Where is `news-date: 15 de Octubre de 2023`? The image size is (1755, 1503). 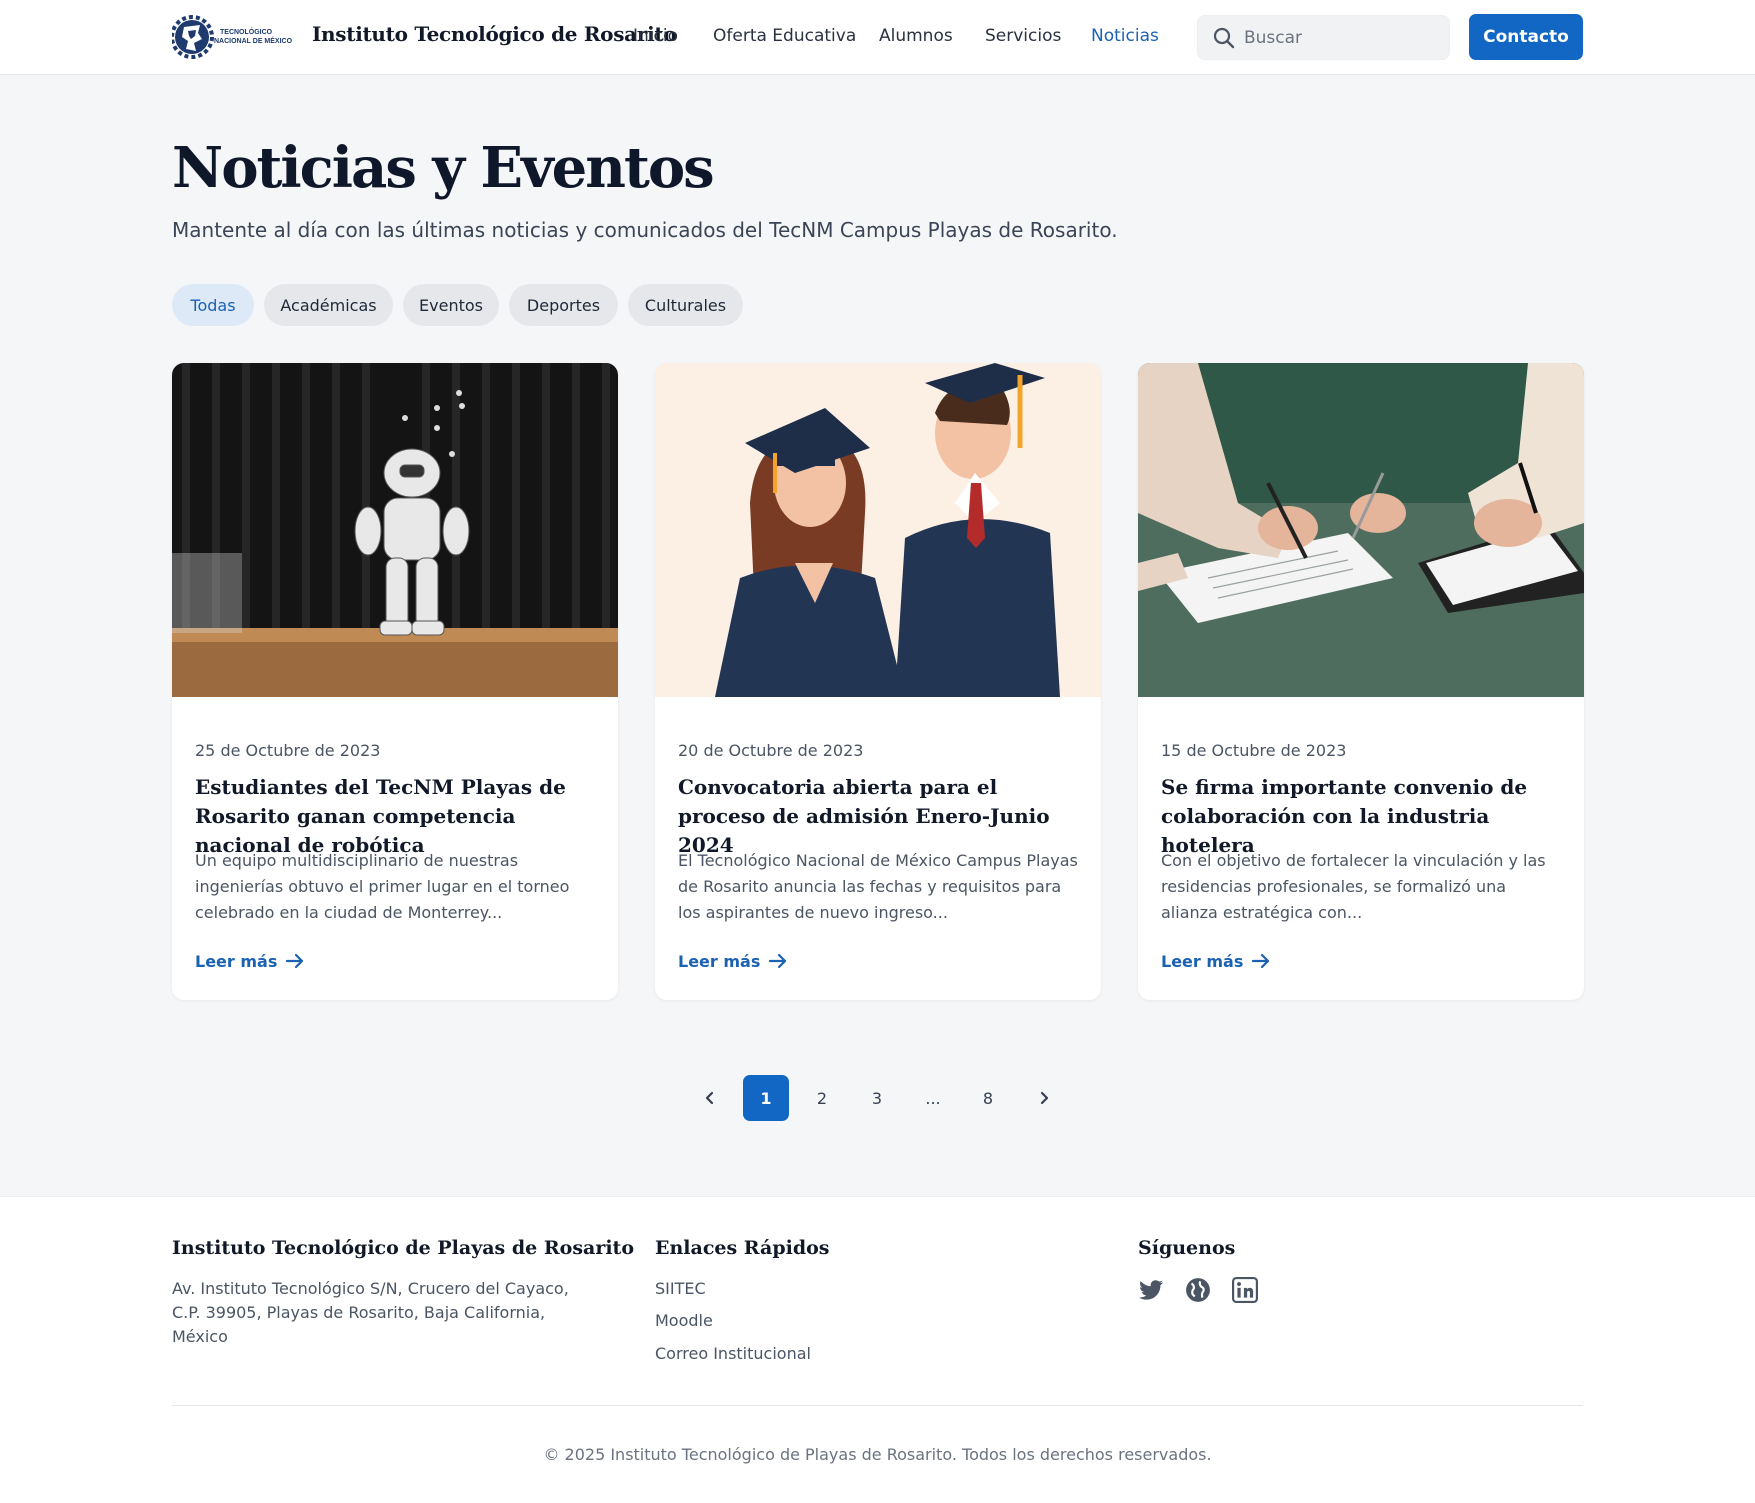
news-date: 15 de Octubre de 2023 is located at coordinates (1254, 750).